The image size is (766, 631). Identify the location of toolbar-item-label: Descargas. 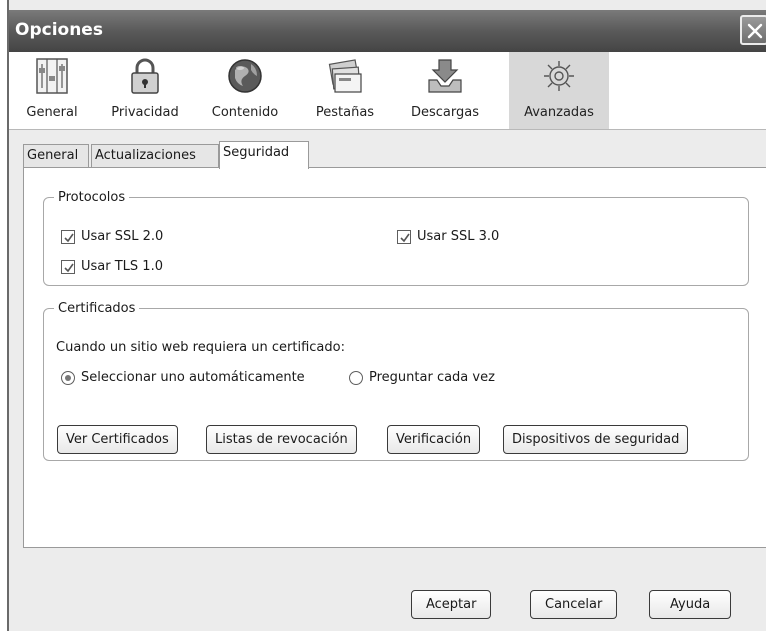
(444, 112).